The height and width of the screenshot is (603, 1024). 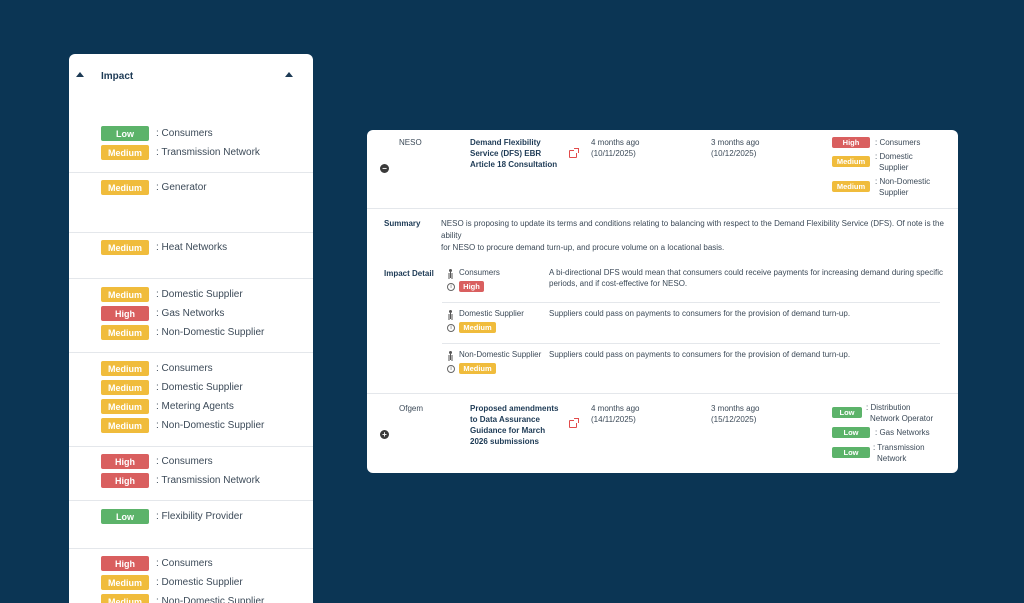 What do you see at coordinates (167, 406) in the screenshot?
I see `impact-row: Medium: Metering Agents` at bounding box center [167, 406].